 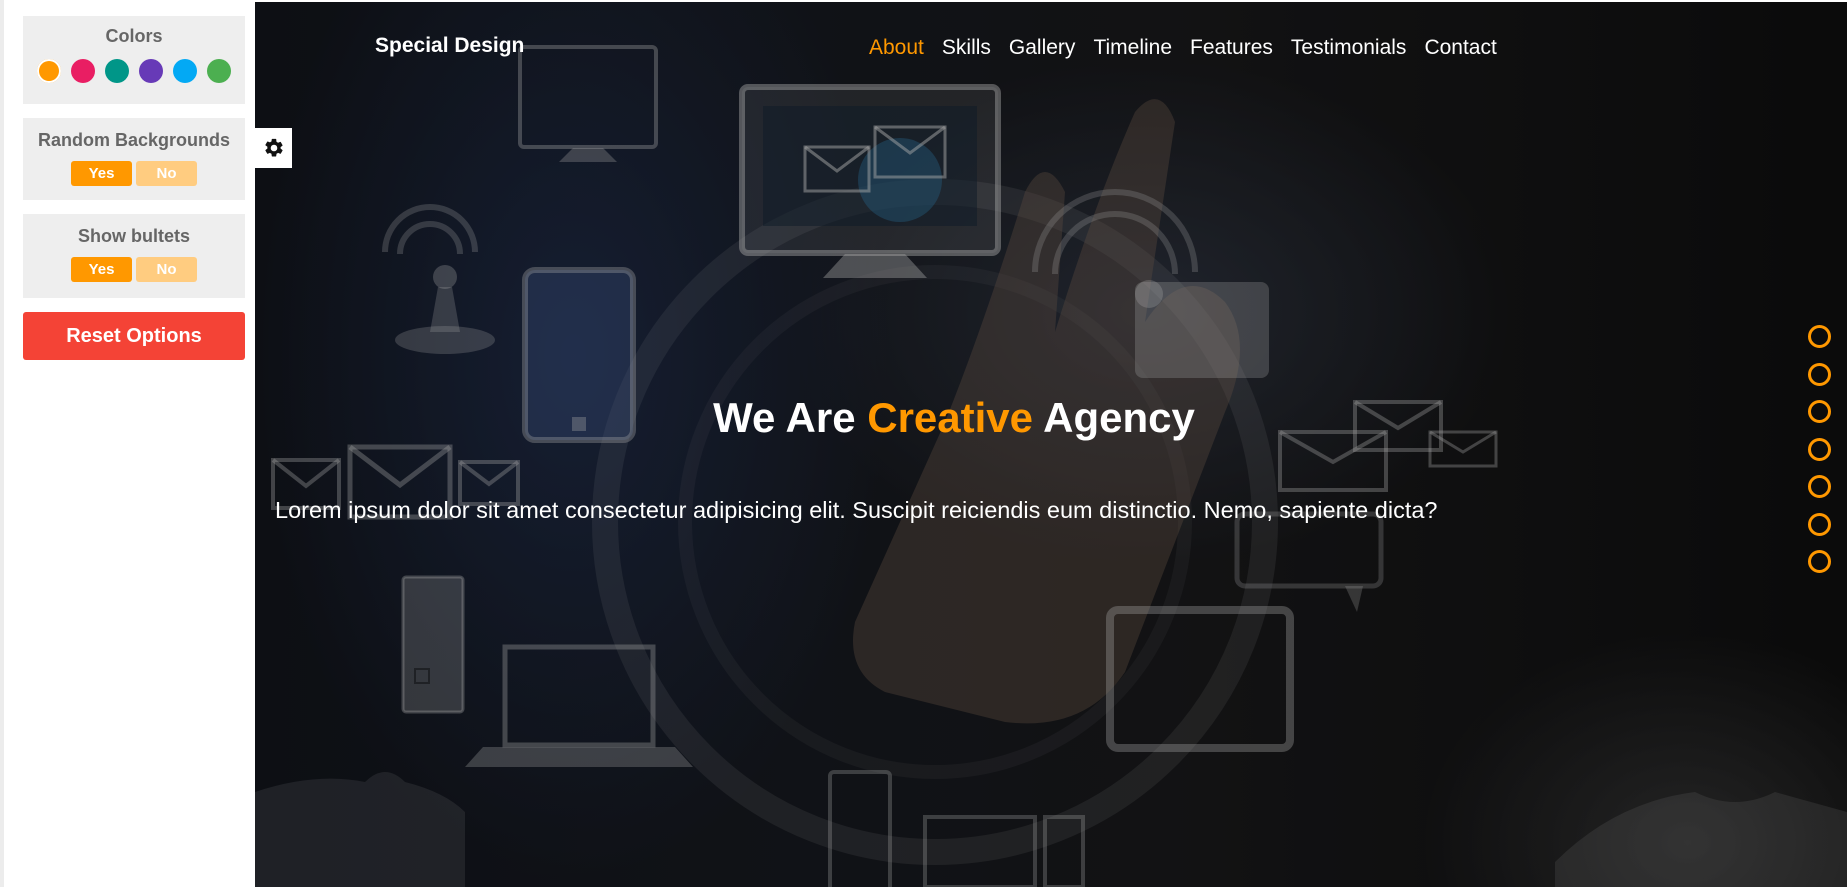 I want to click on nav-link-skills: Skills, so click(x=966, y=47).